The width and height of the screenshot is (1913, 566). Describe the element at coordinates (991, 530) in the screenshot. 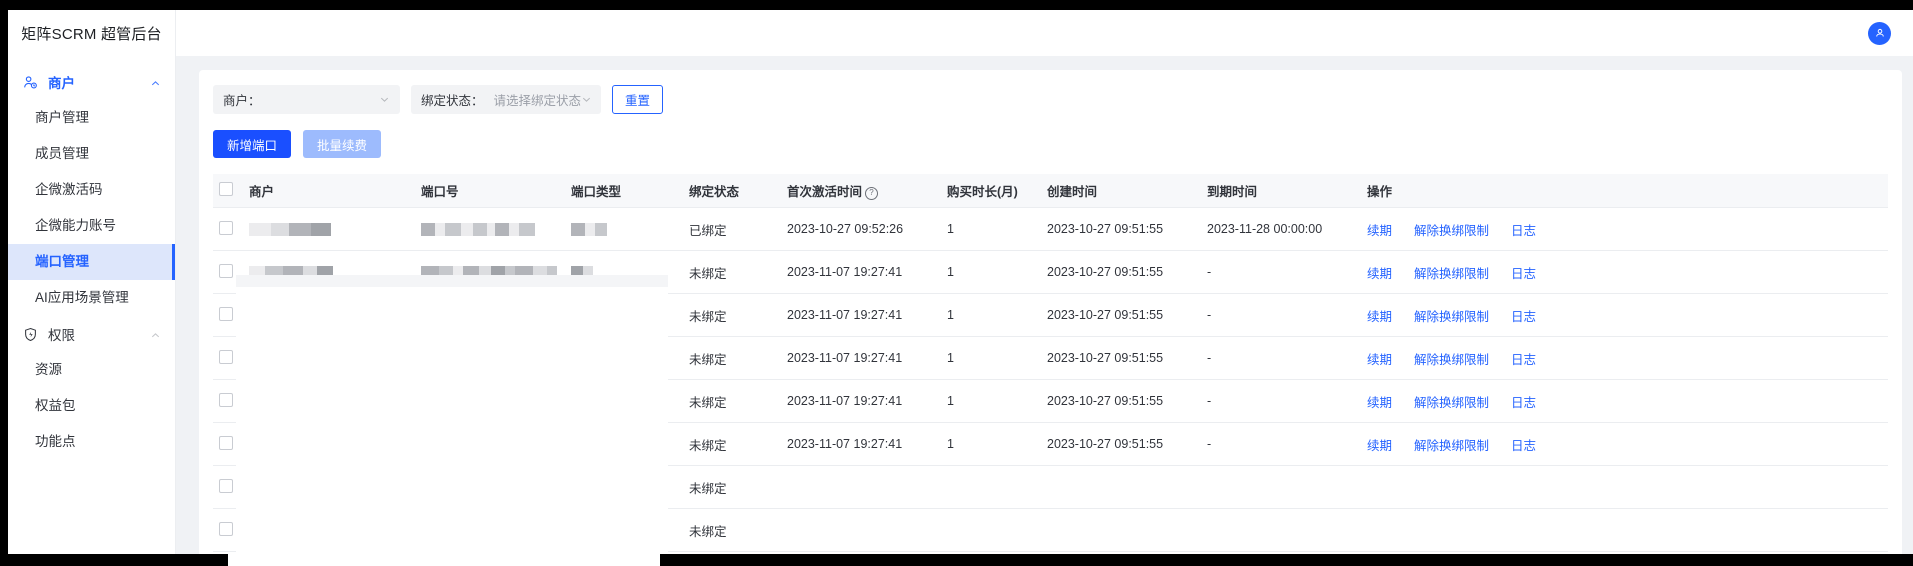

I see `duration-cell` at that location.